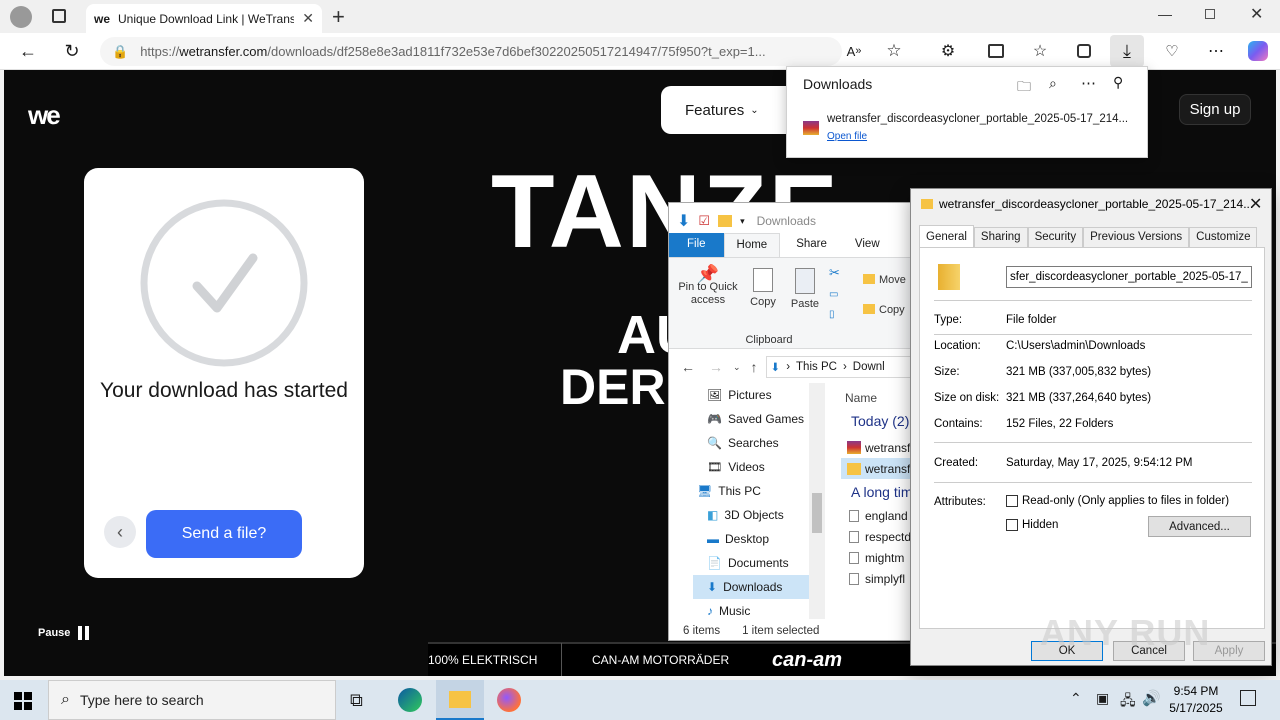 This screenshot has width=1280, height=720. I want to click on more-options-icon: ⋯, so click(1088, 83).